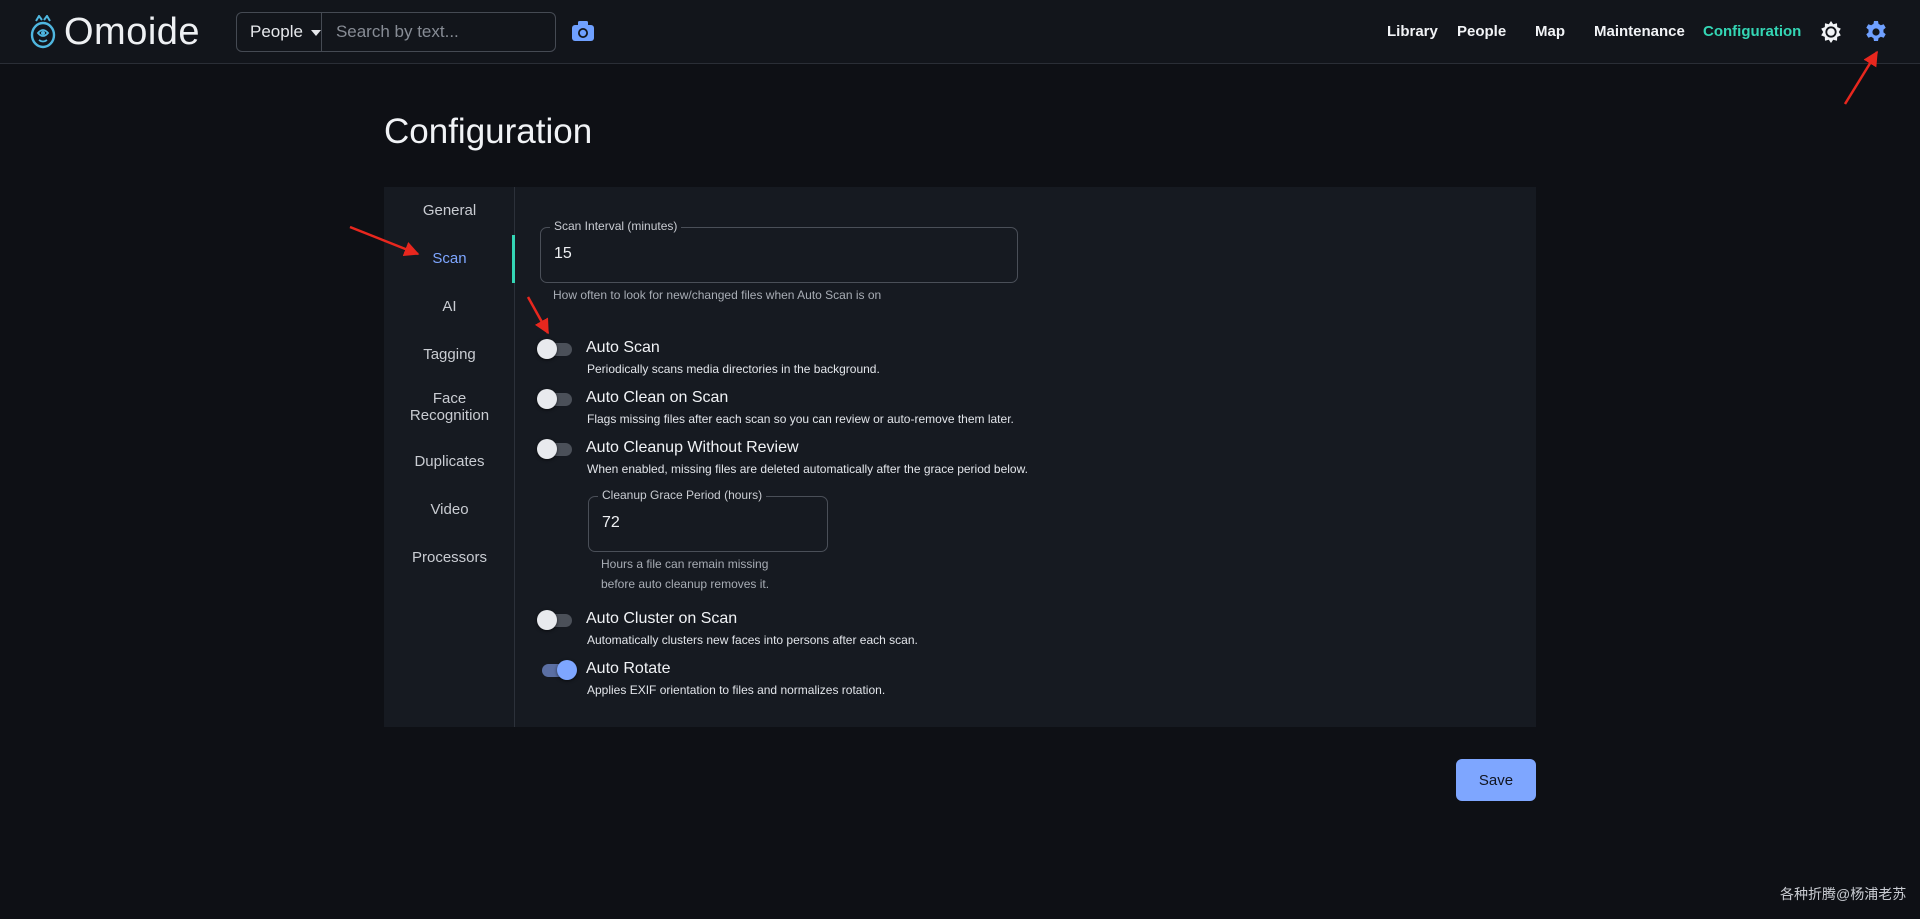  Describe the element at coordinates (1412, 31) in the screenshot. I see `nav-library: Library` at that location.